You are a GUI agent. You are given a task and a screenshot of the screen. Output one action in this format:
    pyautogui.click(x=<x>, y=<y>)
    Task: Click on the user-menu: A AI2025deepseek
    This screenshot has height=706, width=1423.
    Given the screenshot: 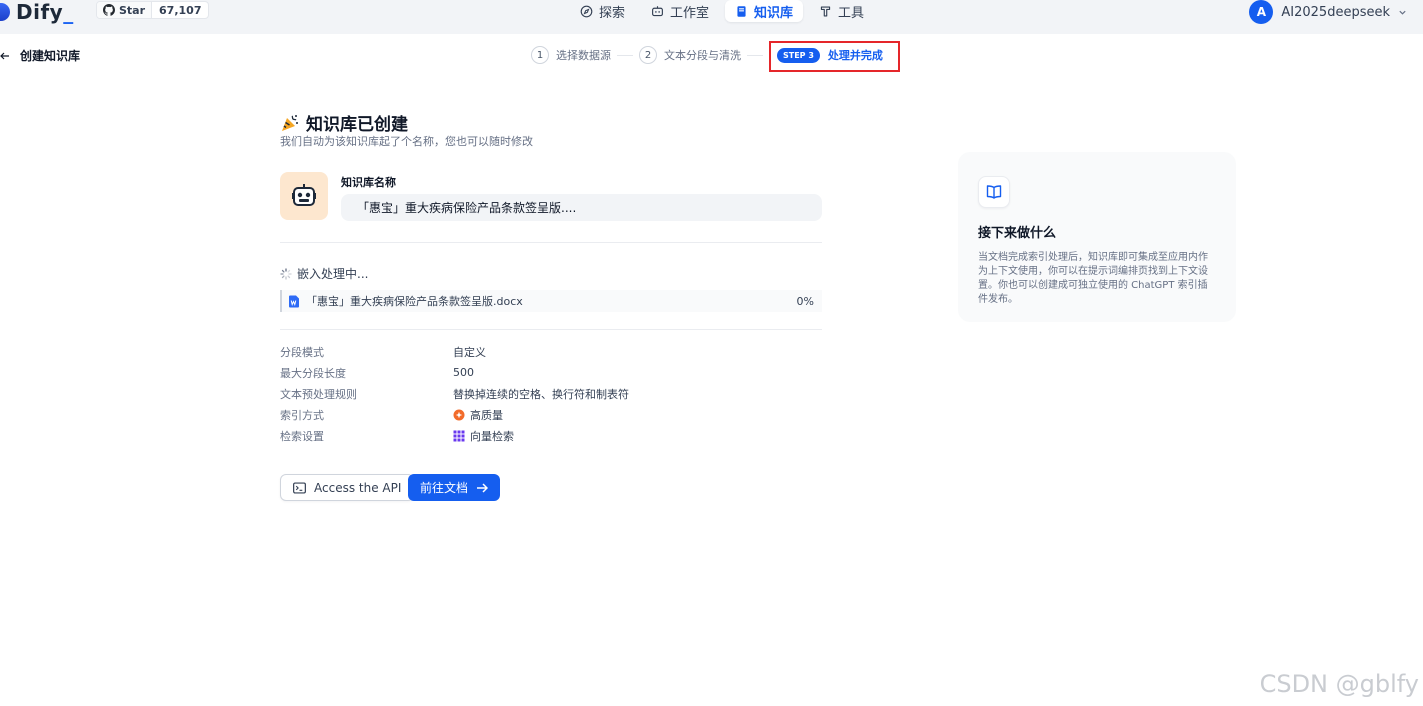 What is the action you would take?
    pyautogui.click(x=1328, y=12)
    